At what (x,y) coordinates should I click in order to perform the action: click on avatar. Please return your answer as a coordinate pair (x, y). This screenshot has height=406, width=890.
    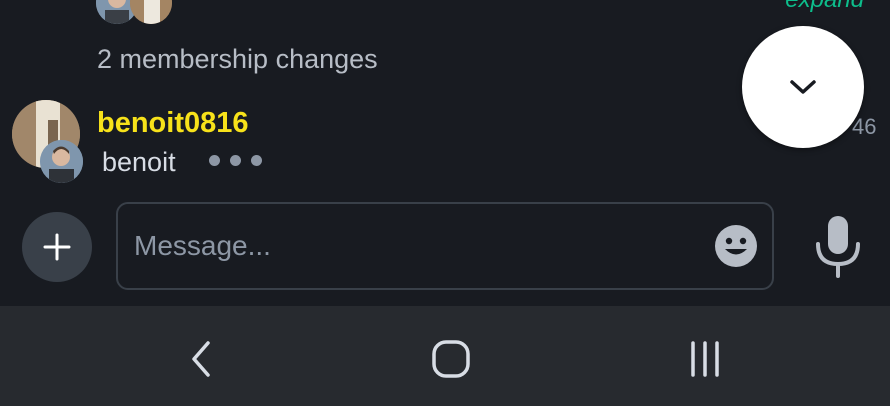
    Looking at the image, I should click on (151, 12).